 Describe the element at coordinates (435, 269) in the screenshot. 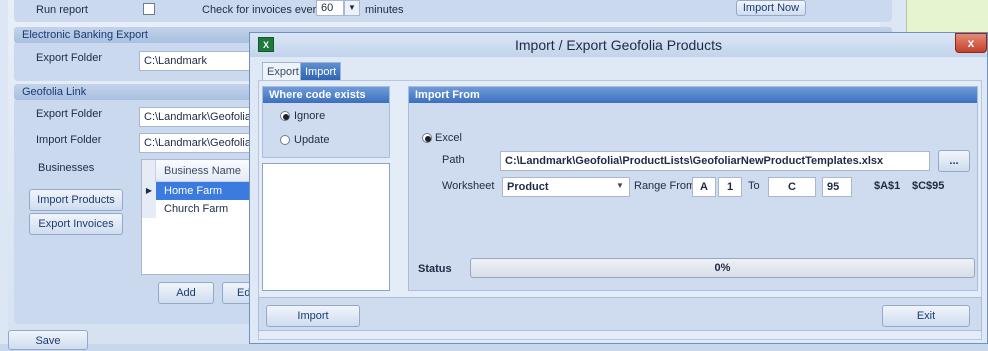

I see `status-label: Status` at that location.